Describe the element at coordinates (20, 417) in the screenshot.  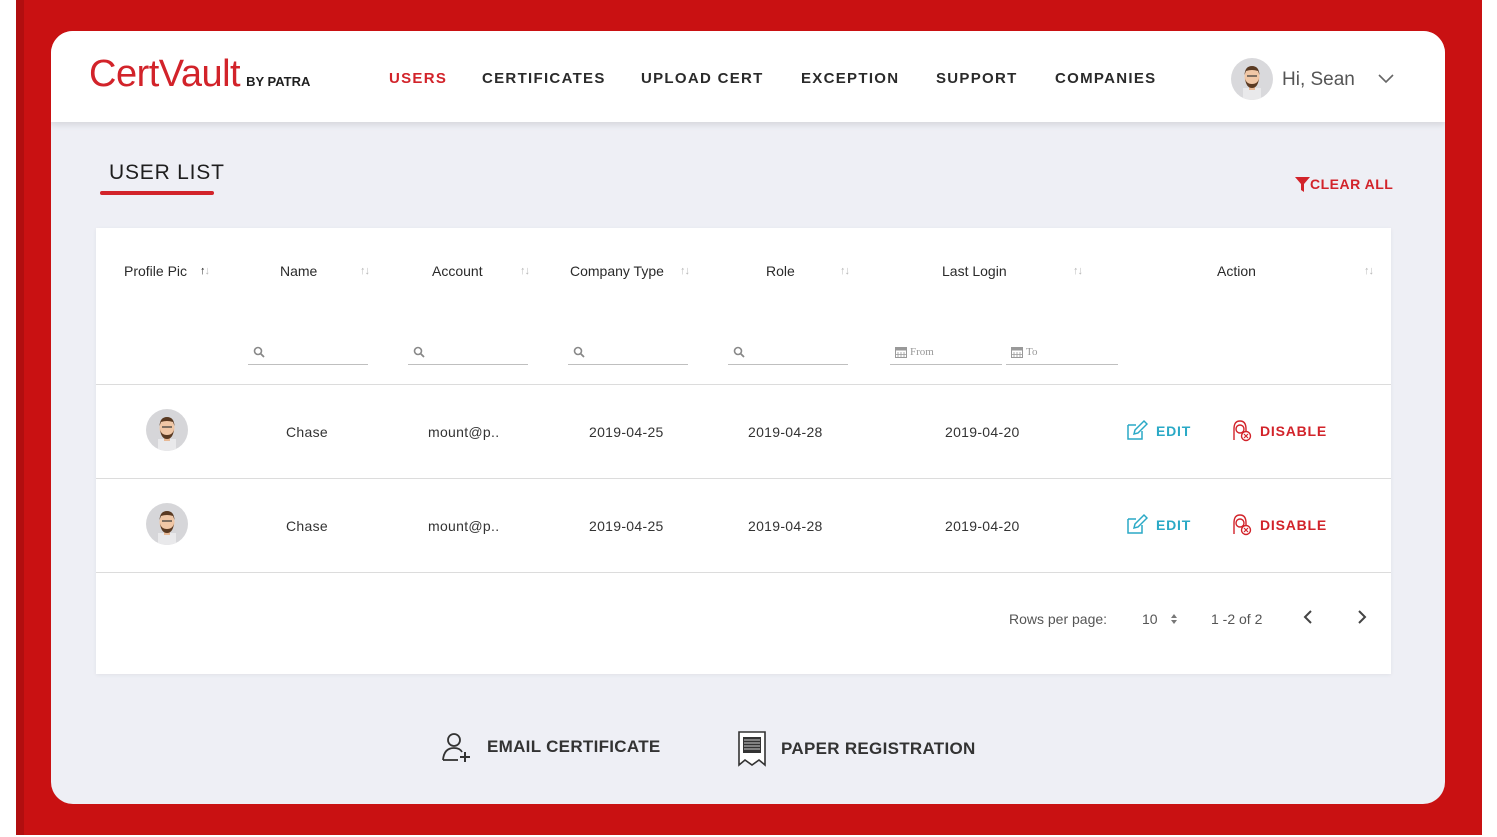
I see `frame-shade` at that location.